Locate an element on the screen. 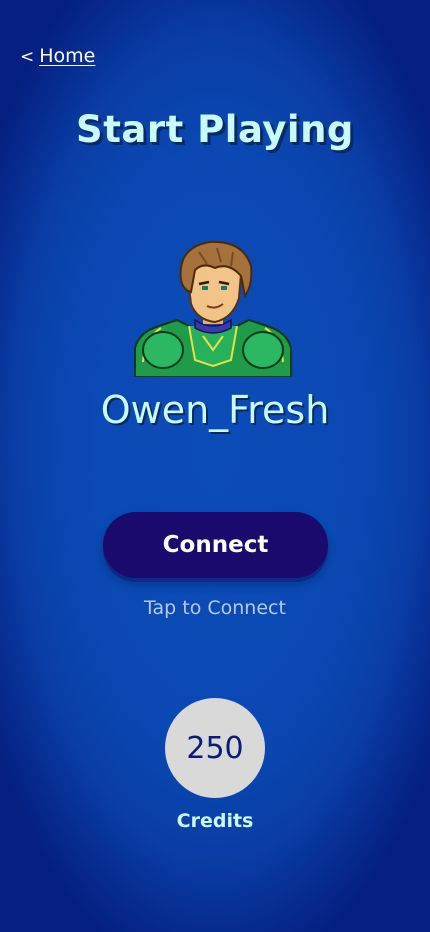 This screenshot has width=430, height=932. back-link-label: Home is located at coordinates (67, 56).